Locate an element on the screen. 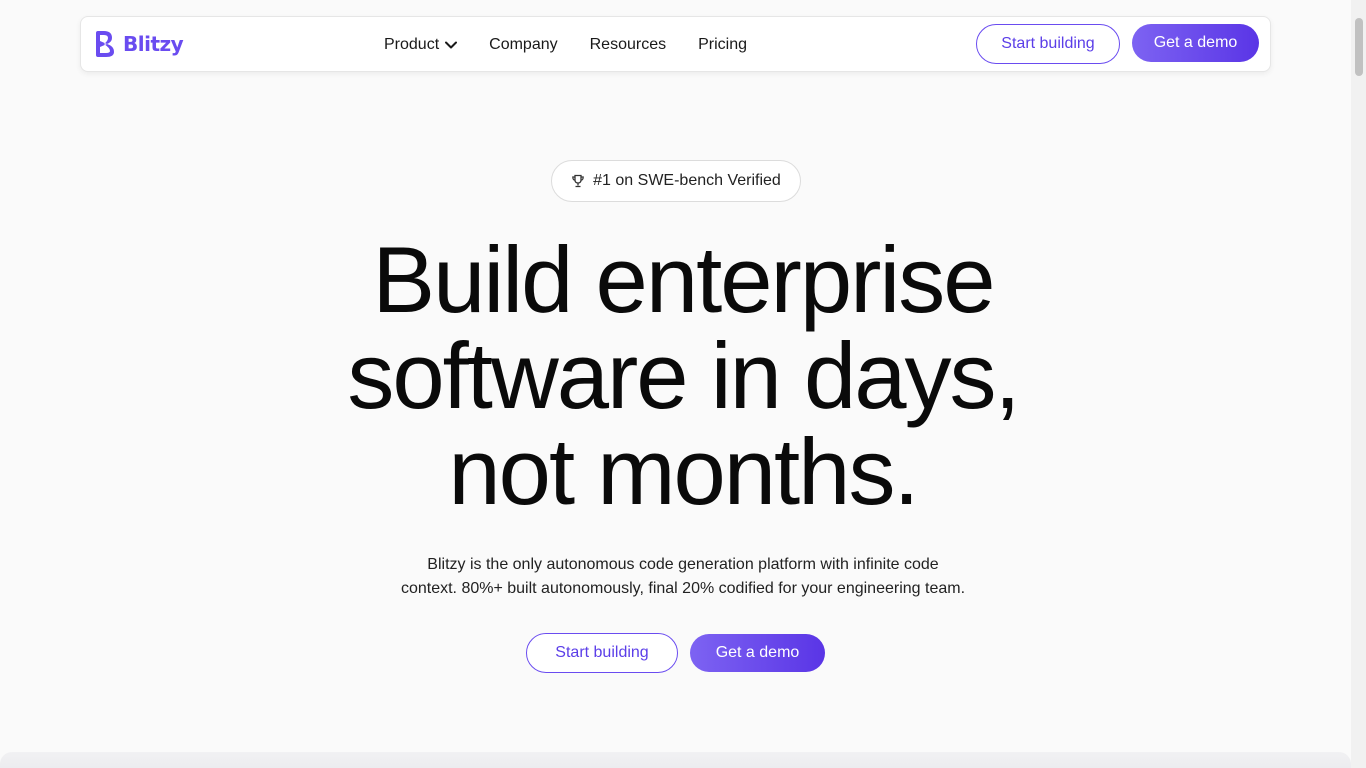 The height and width of the screenshot is (768, 1366). nav-item-resources: Resources is located at coordinates (628, 45).